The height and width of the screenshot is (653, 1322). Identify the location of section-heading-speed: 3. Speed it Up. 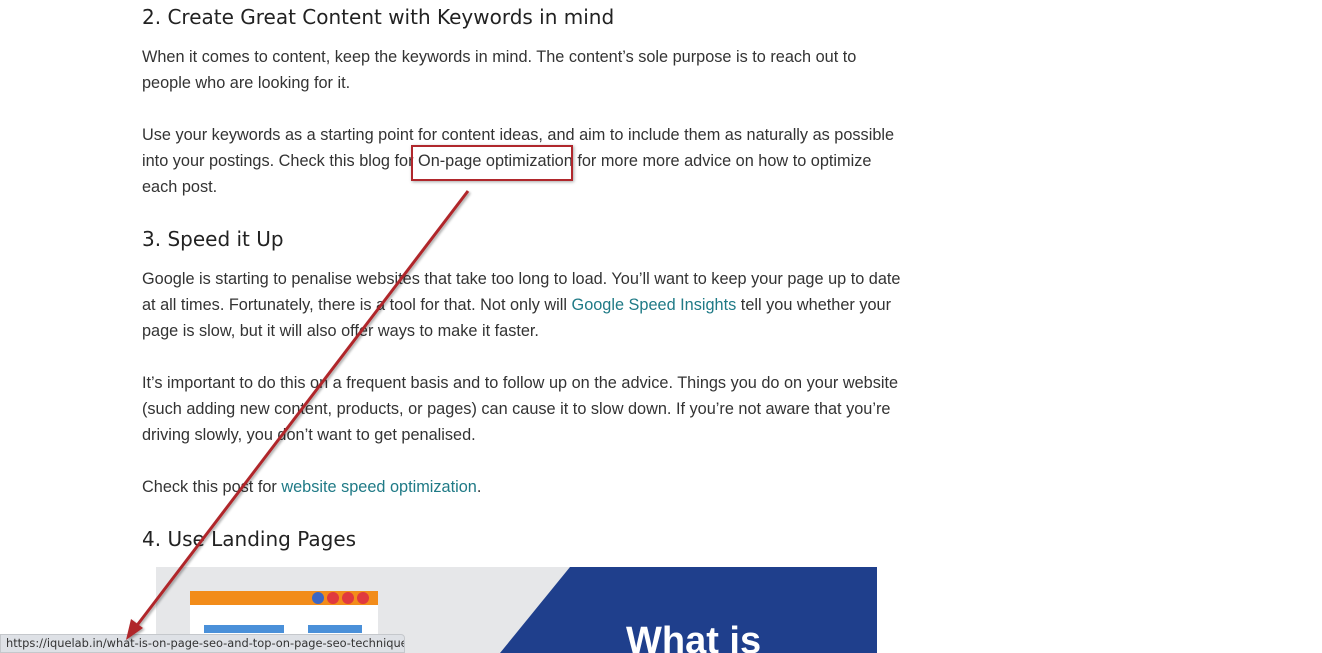
(213, 239).